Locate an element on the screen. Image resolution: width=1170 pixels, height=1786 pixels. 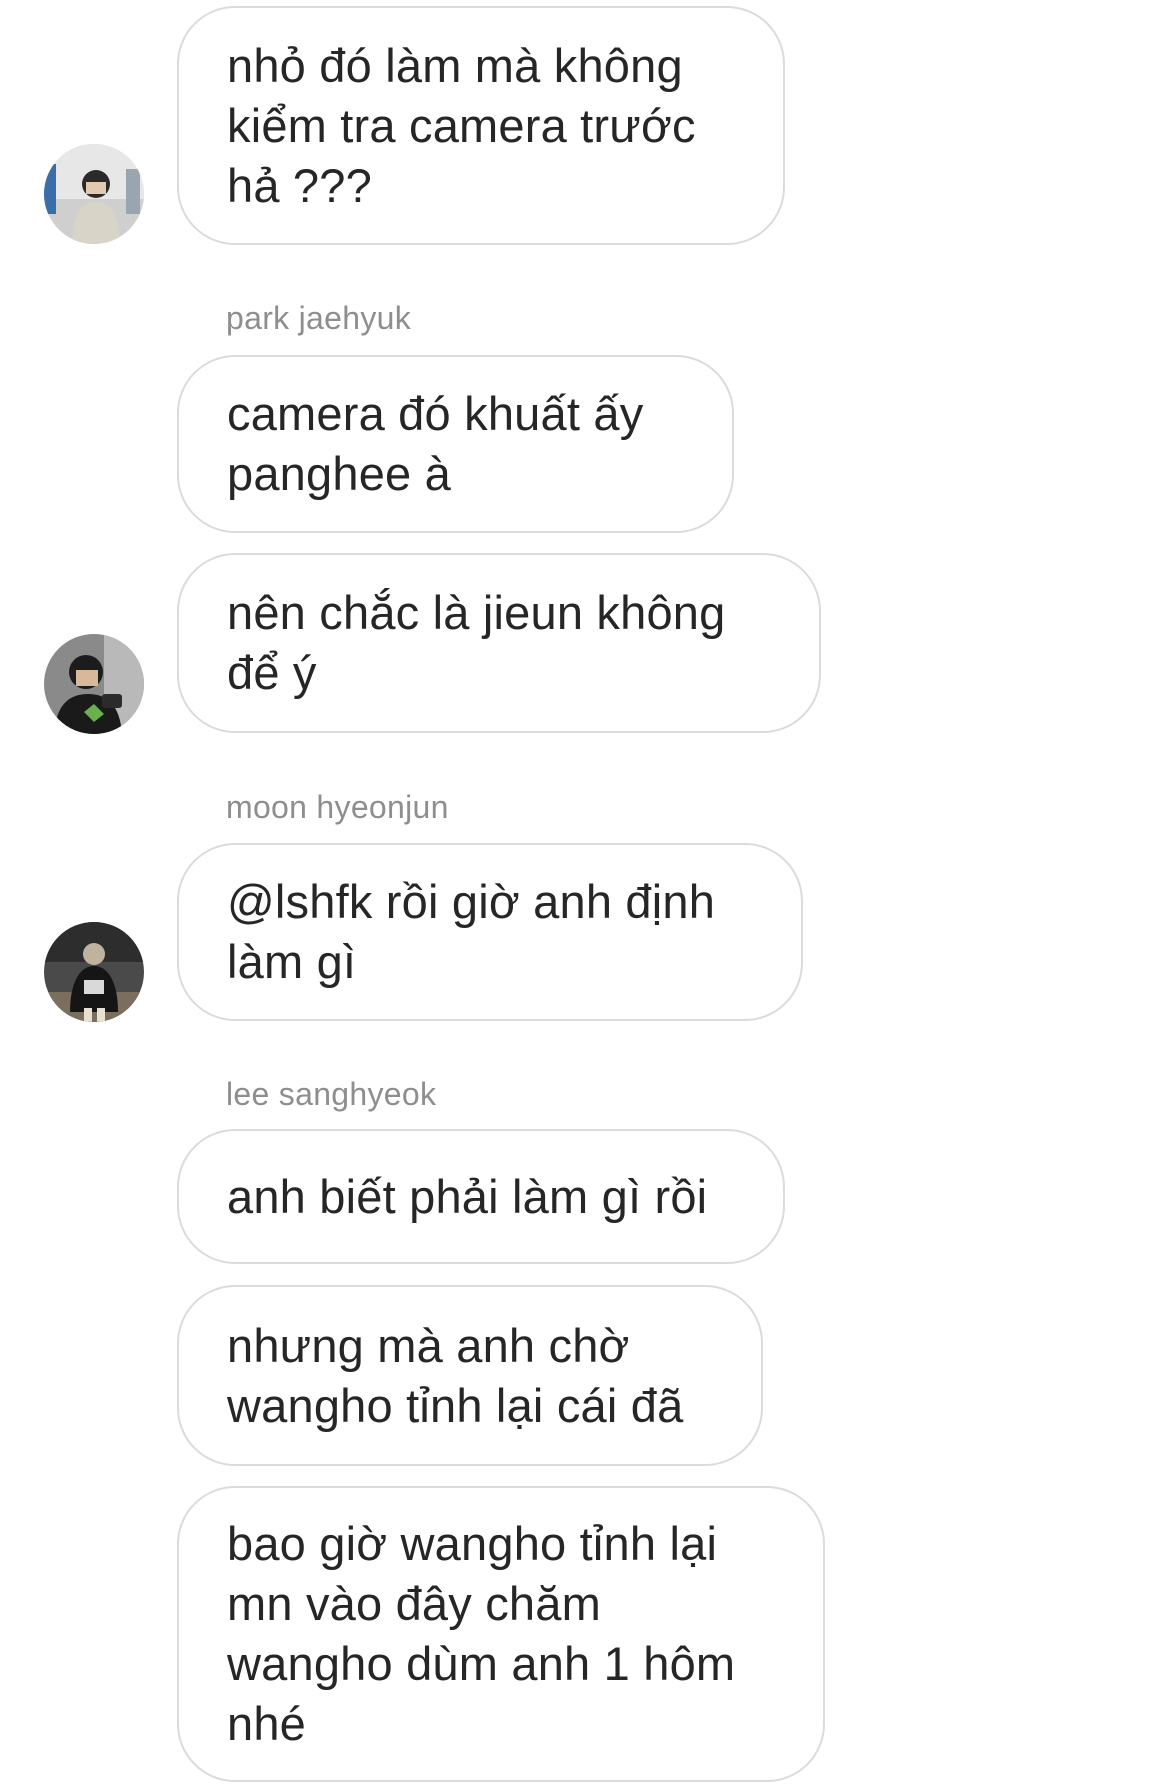
message-bubble: anh biết phải làm gì rồi is located at coordinates (481, 1196).